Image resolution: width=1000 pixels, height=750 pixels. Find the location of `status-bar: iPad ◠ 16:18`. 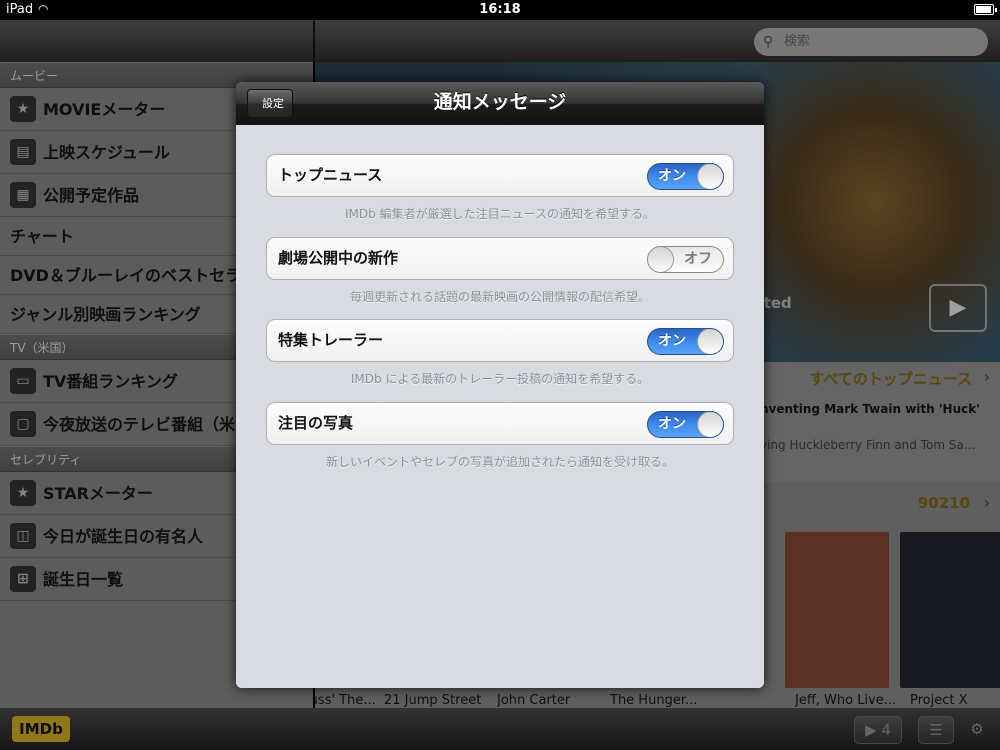

status-bar: iPad ◠ 16:18 is located at coordinates (500, 10).